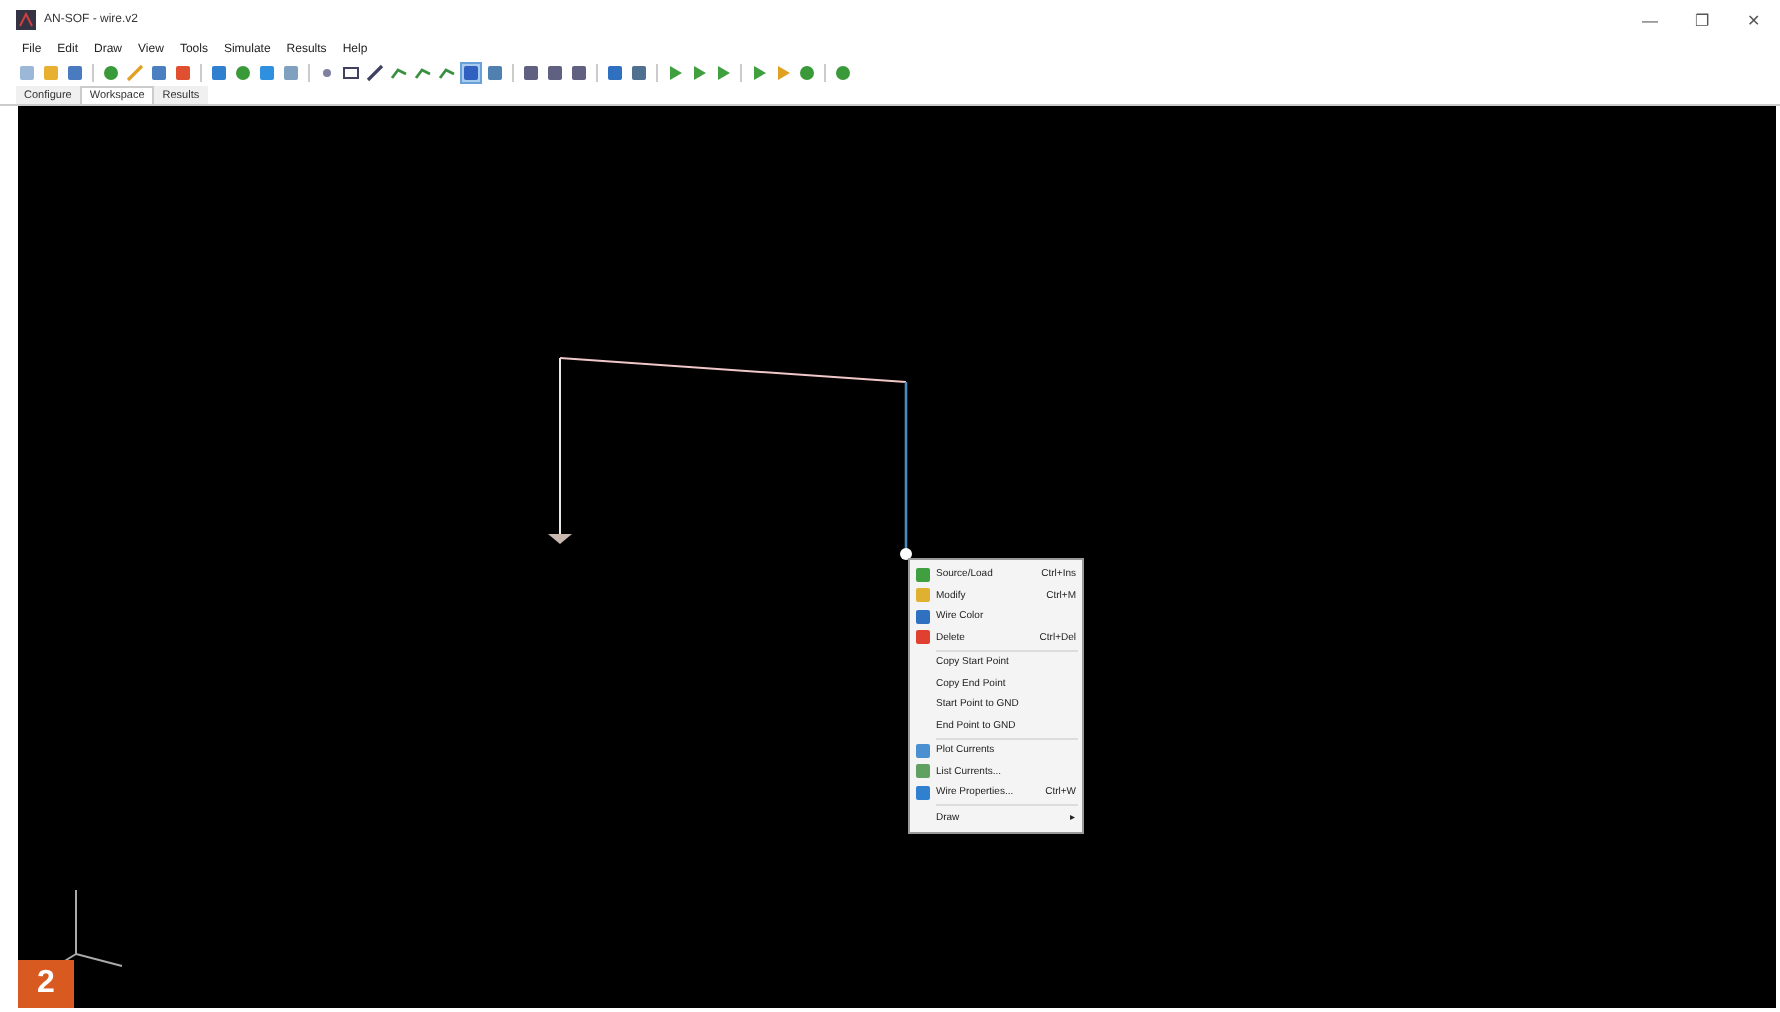 This screenshot has width=1780, height=1012. Describe the element at coordinates (26, 20) in the screenshot. I see `app-icon` at that location.